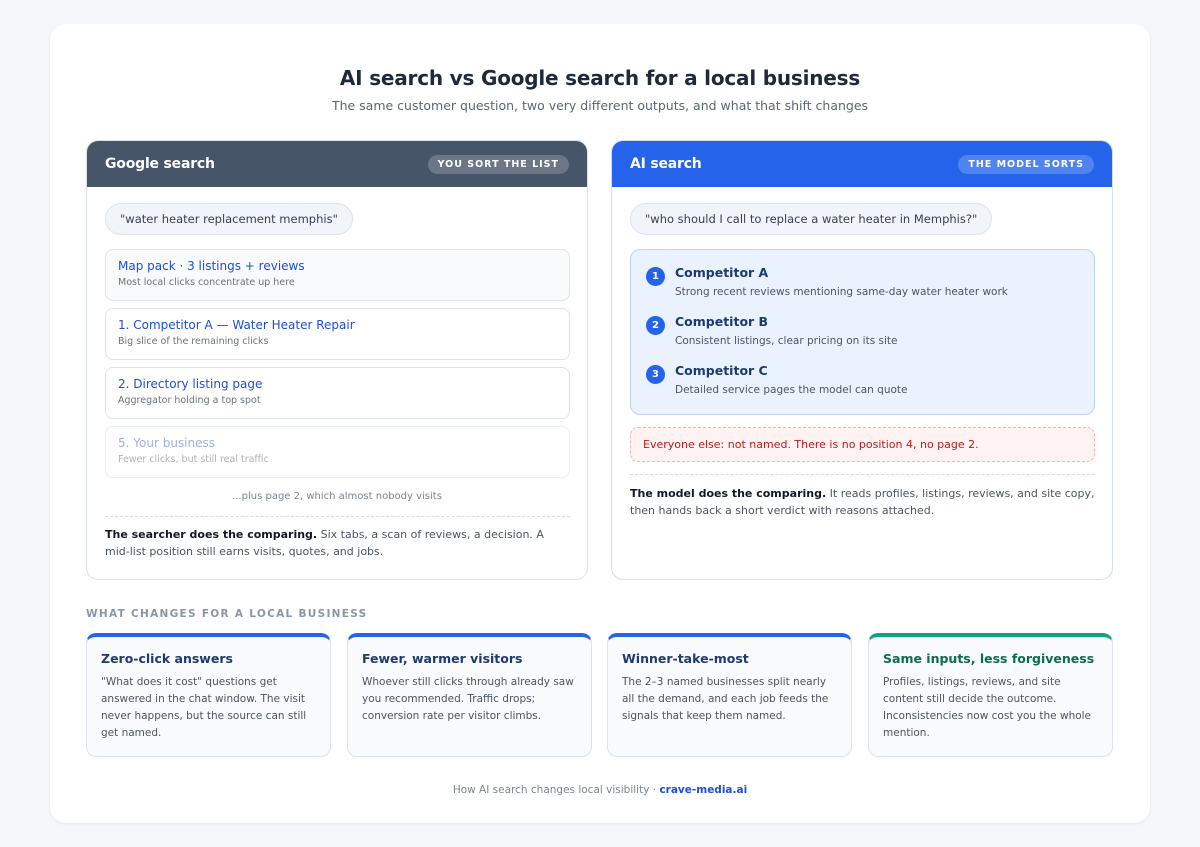 The width and height of the screenshot is (1200, 847). Describe the element at coordinates (862, 164) in the screenshot. I see `ai-panel-header: AI search THE MODEL SORTS` at that location.